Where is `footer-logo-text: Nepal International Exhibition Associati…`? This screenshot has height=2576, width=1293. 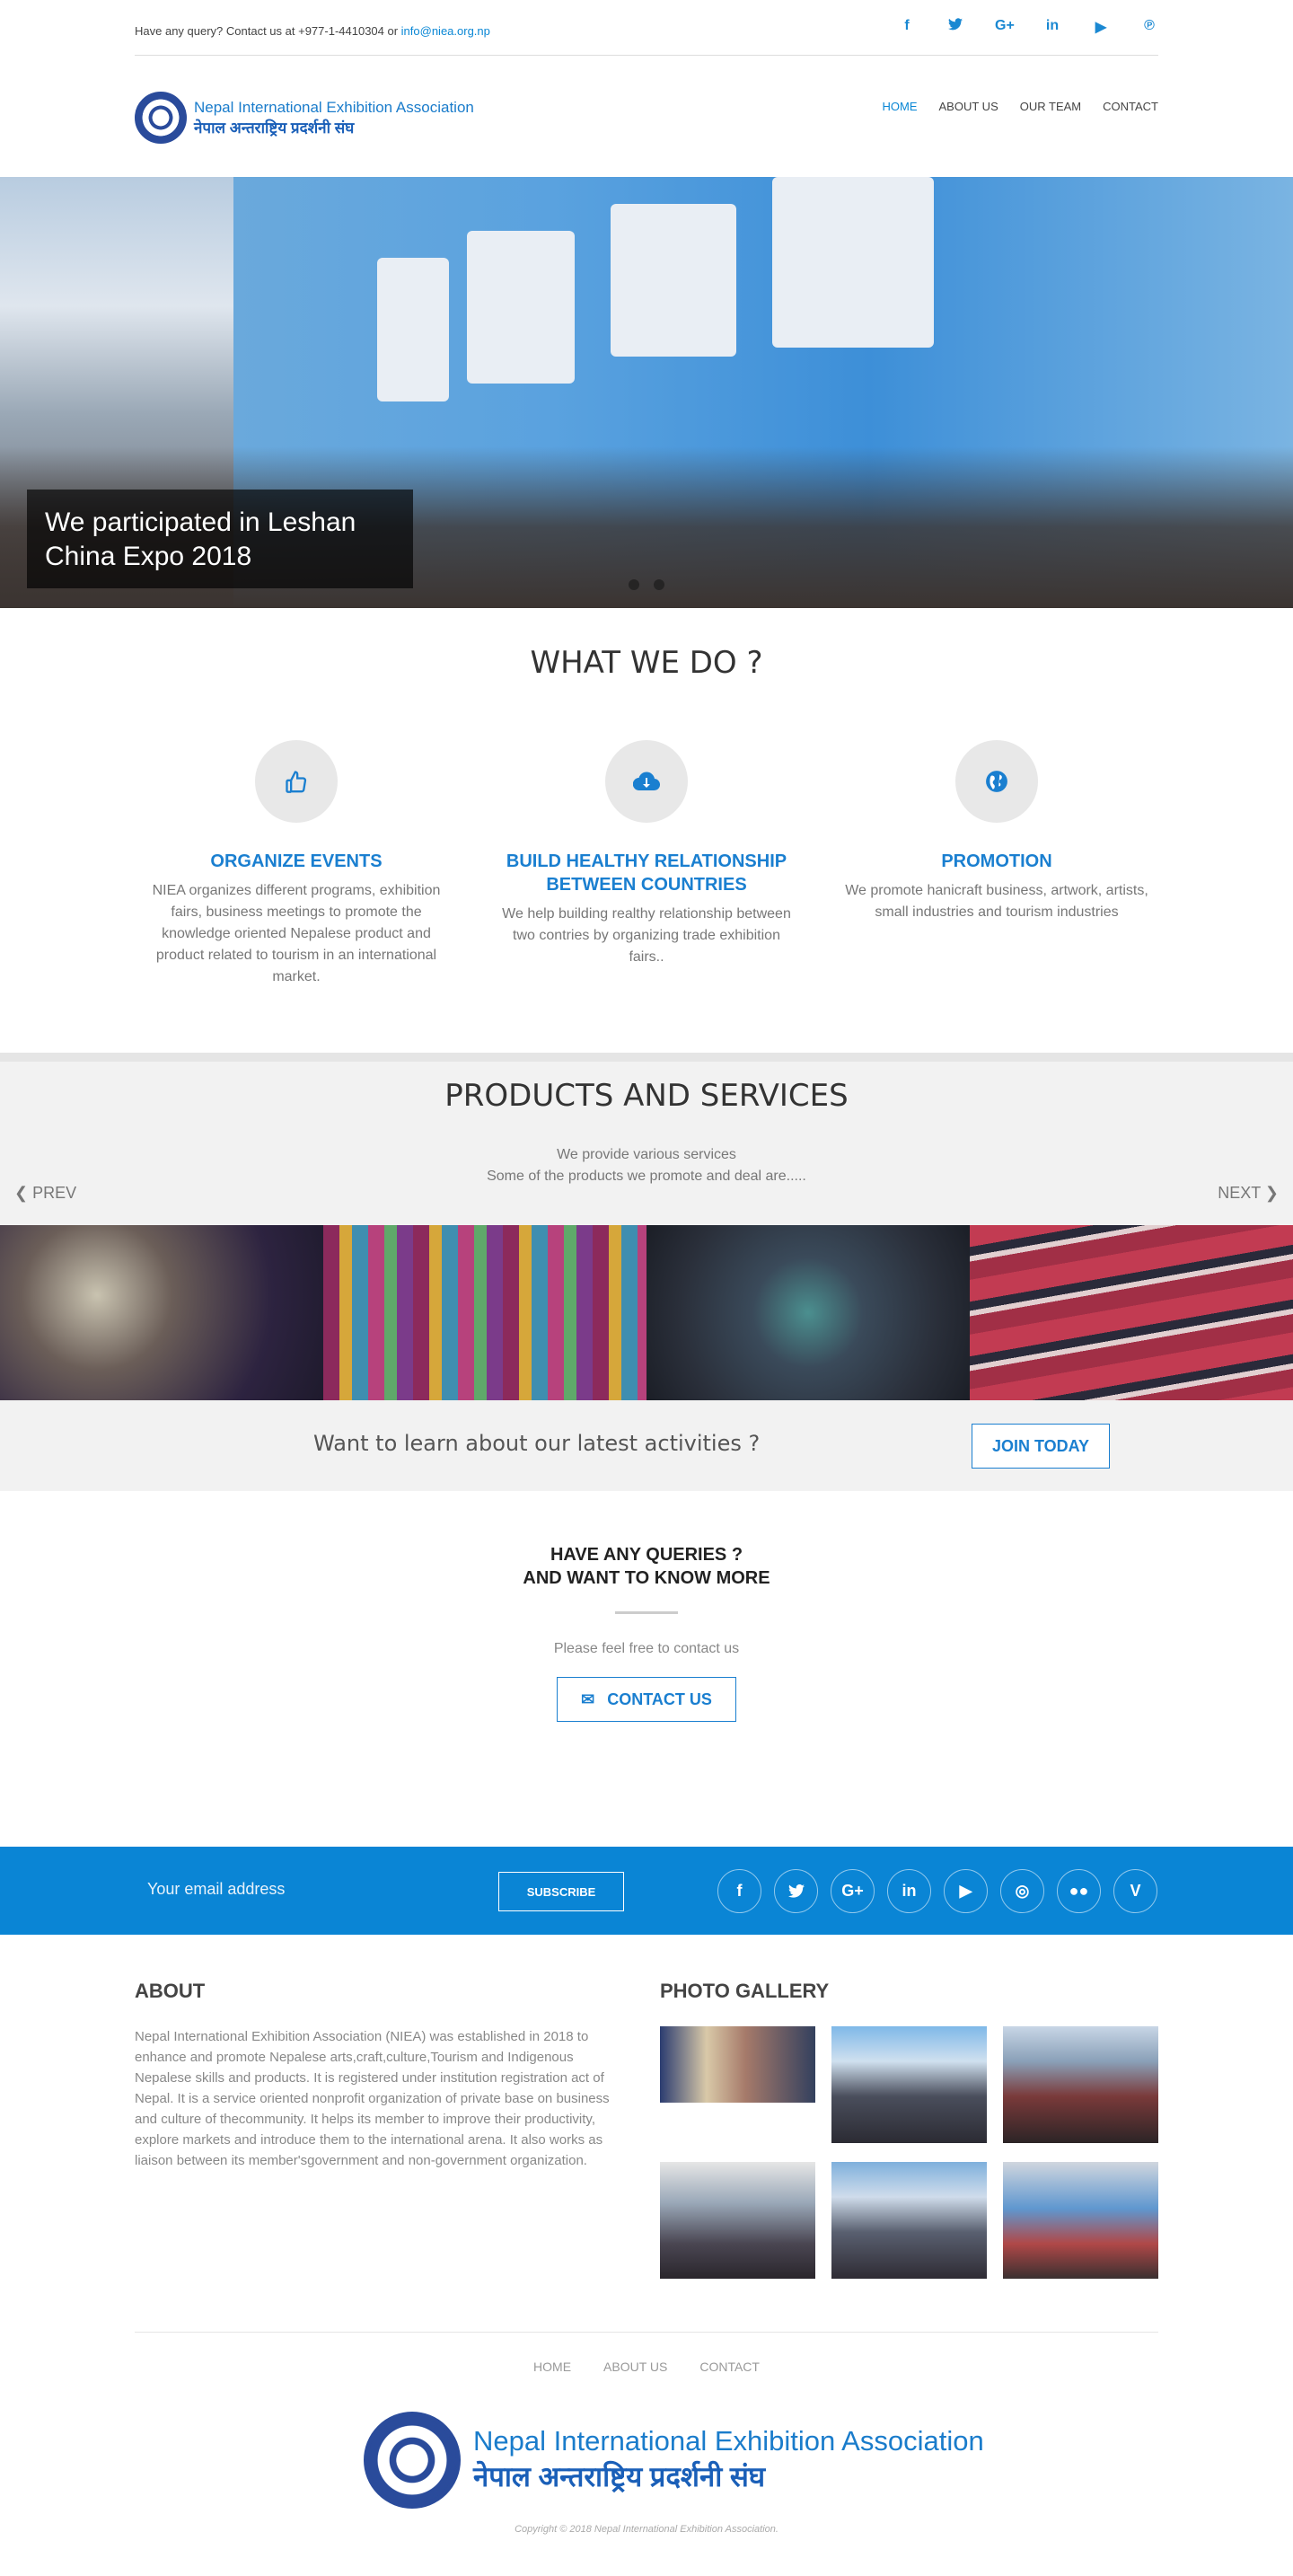
footer-logo-text: Nepal International Exhibition Associati… is located at coordinates (728, 2460).